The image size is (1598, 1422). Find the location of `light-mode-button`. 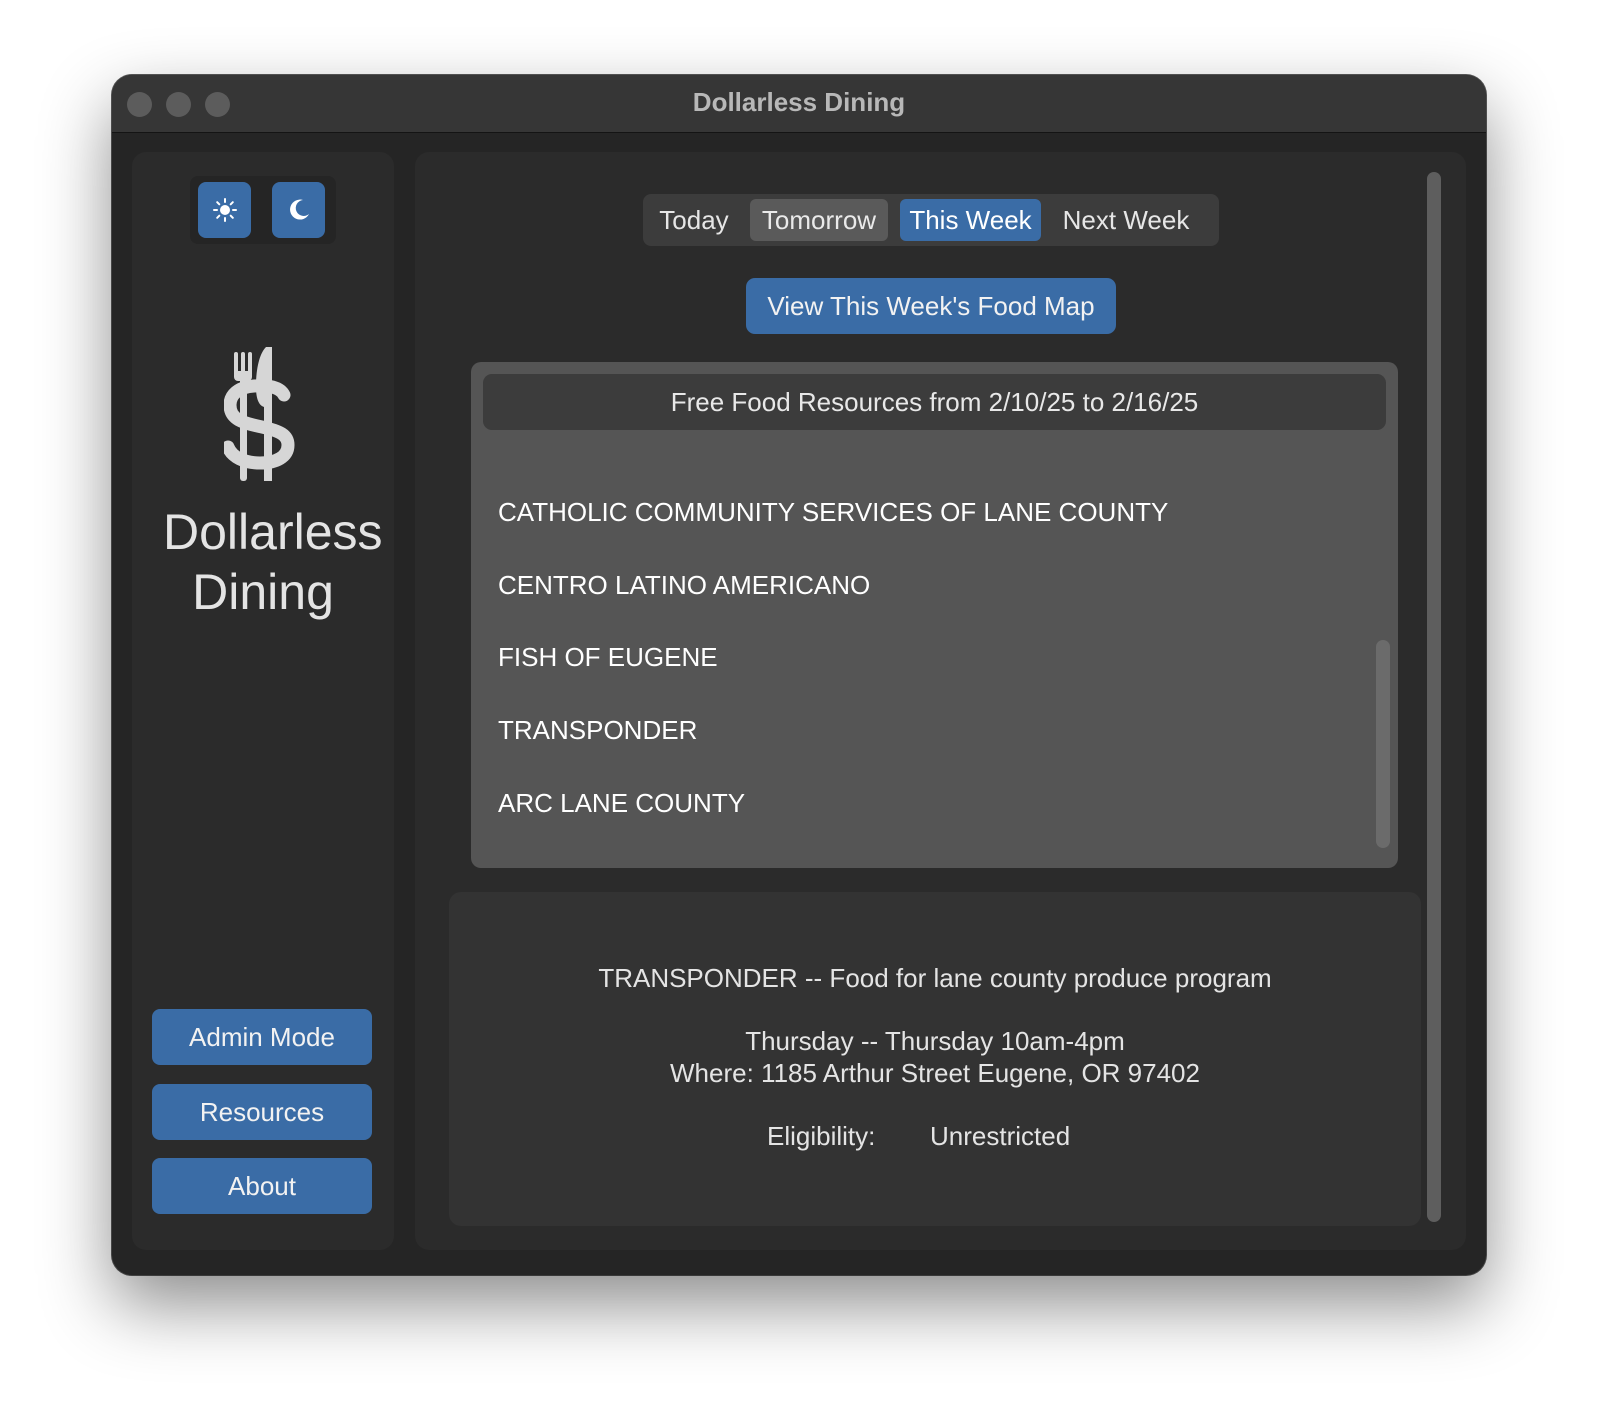

light-mode-button is located at coordinates (224, 210).